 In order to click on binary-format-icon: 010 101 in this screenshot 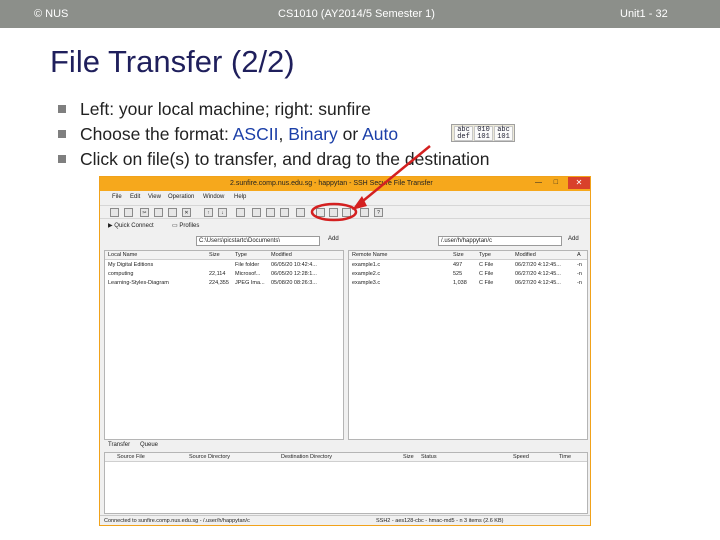, I will do `click(483, 133)`.